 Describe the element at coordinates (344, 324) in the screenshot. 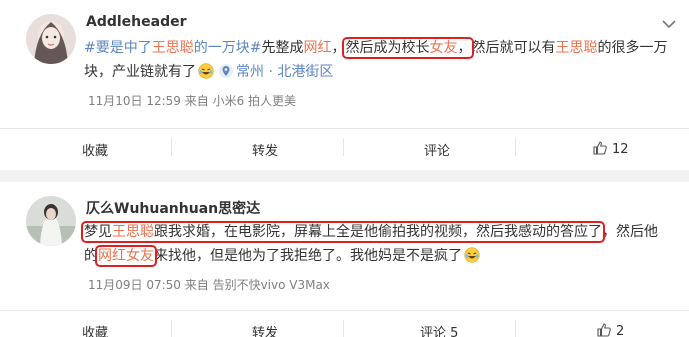

I see `action-bar: 收藏 转发 评论 5 2` at that location.